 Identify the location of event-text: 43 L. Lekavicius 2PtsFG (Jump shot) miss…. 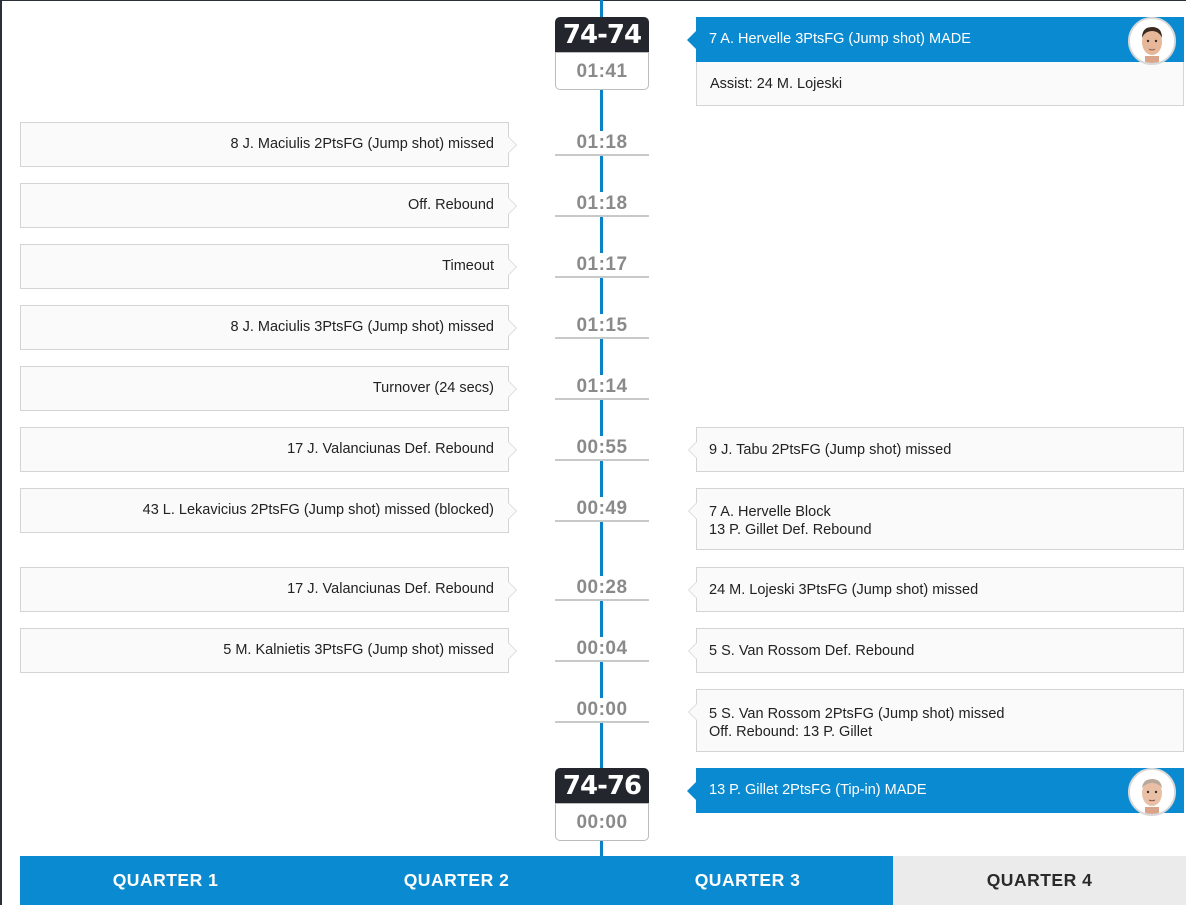
(318, 510).